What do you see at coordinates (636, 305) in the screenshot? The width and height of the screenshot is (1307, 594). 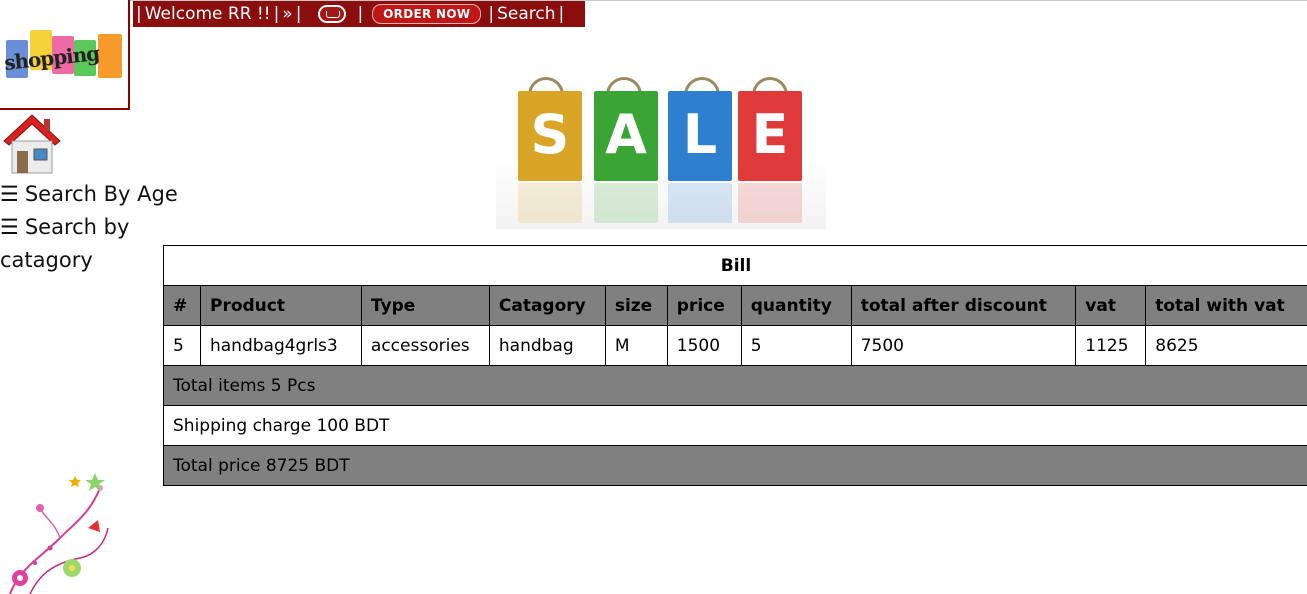 I see `col-header-size: size` at bounding box center [636, 305].